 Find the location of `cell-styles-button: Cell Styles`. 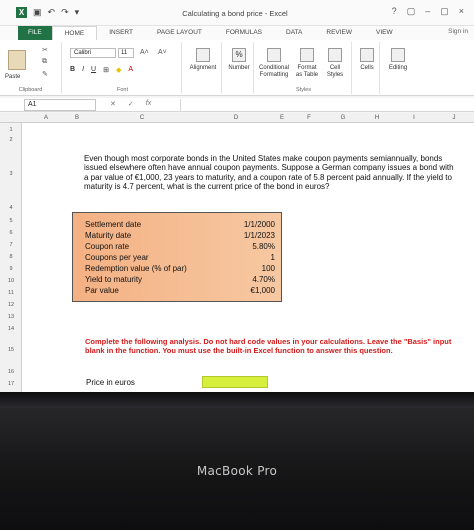

cell-styles-button: Cell Styles is located at coordinates (335, 63).